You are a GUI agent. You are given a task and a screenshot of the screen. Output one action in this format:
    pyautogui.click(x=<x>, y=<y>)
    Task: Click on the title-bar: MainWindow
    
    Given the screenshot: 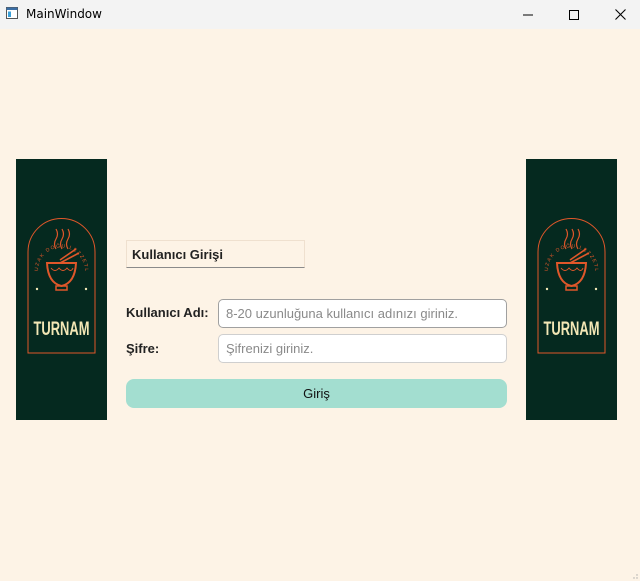 What is the action you would take?
    pyautogui.click(x=320, y=14)
    